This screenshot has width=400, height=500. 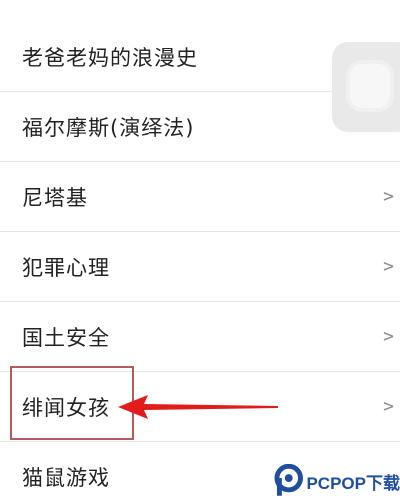 What do you see at coordinates (200, 337) in the screenshot?
I see `list-item-homeland: 国土安全 >` at bounding box center [200, 337].